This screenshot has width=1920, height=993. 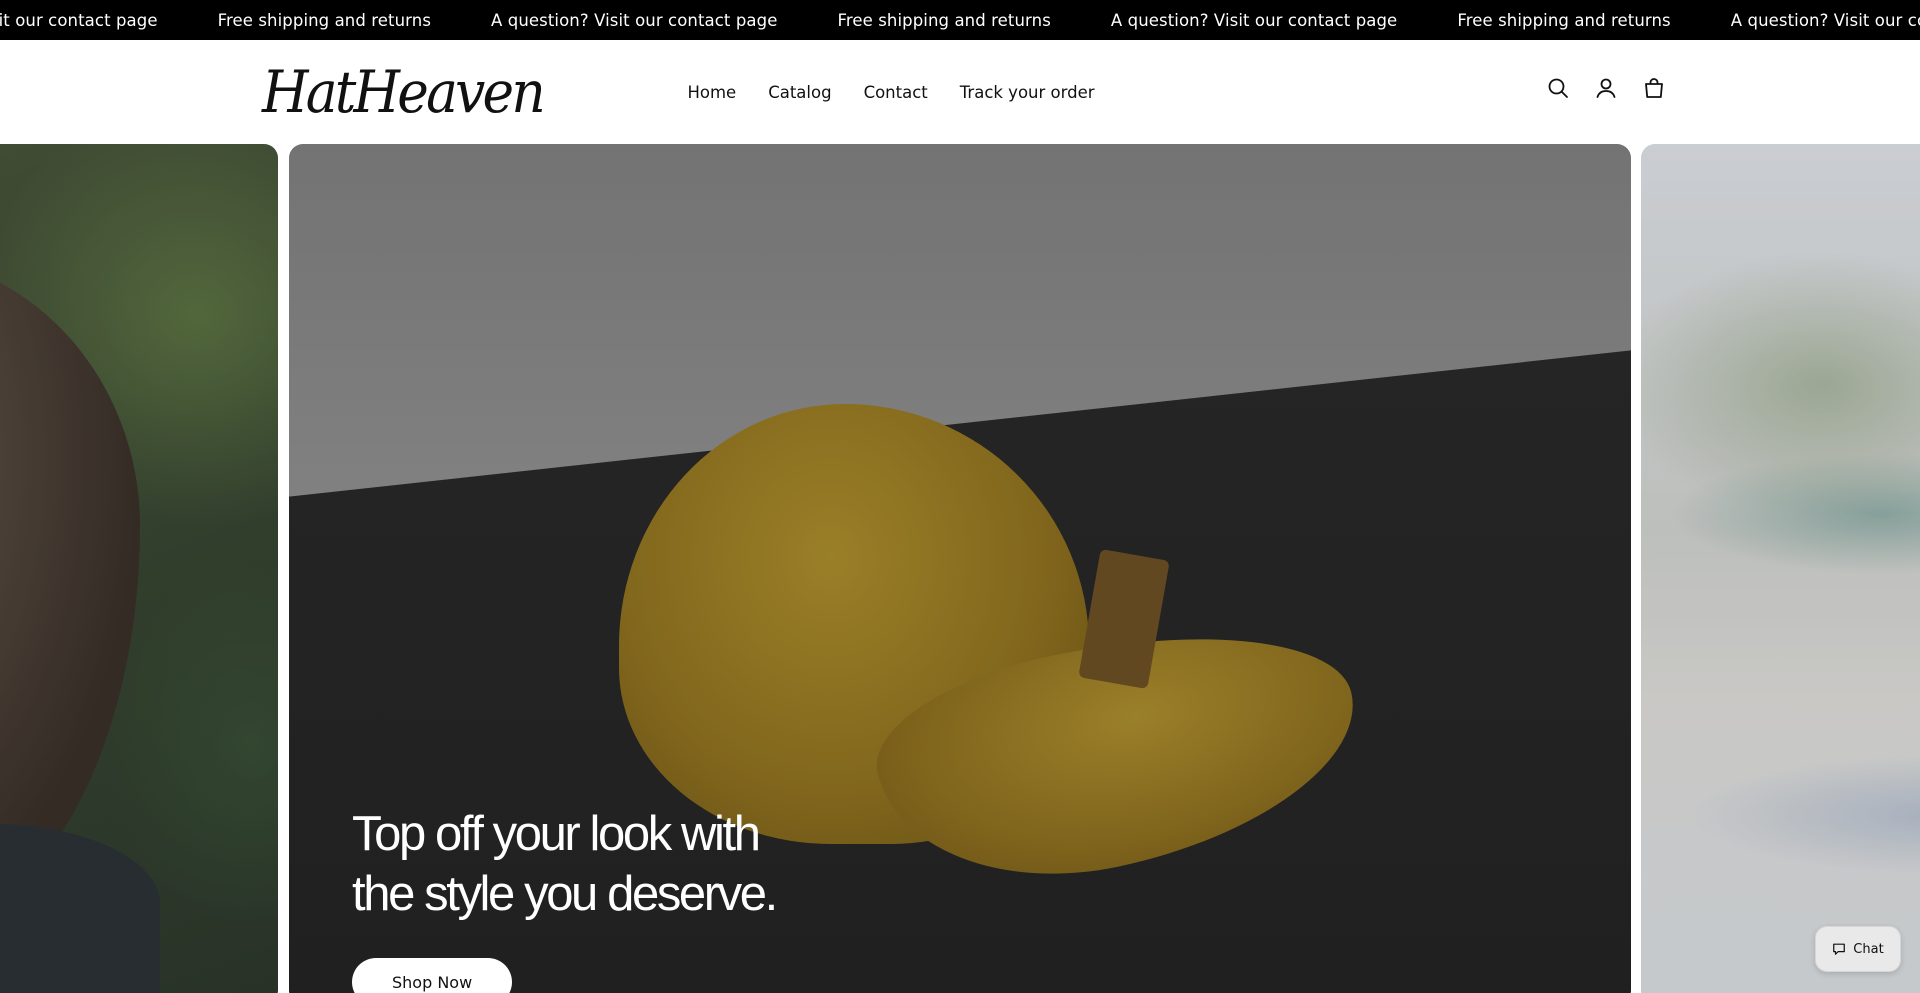 I want to click on chat-bubble-icon, so click(x=1839, y=949).